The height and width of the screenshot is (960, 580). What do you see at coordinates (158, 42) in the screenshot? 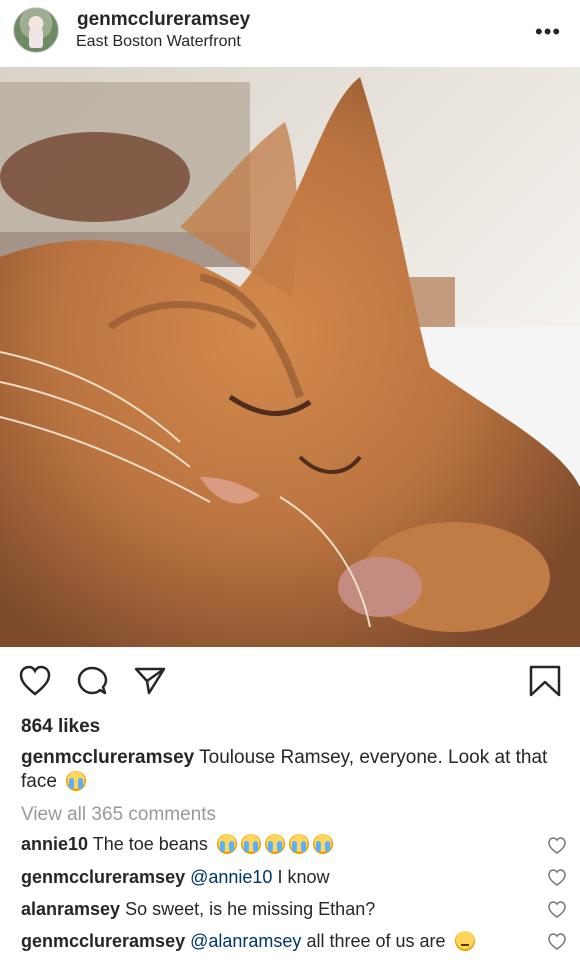
I see `post-location: East Boston Waterfront` at bounding box center [158, 42].